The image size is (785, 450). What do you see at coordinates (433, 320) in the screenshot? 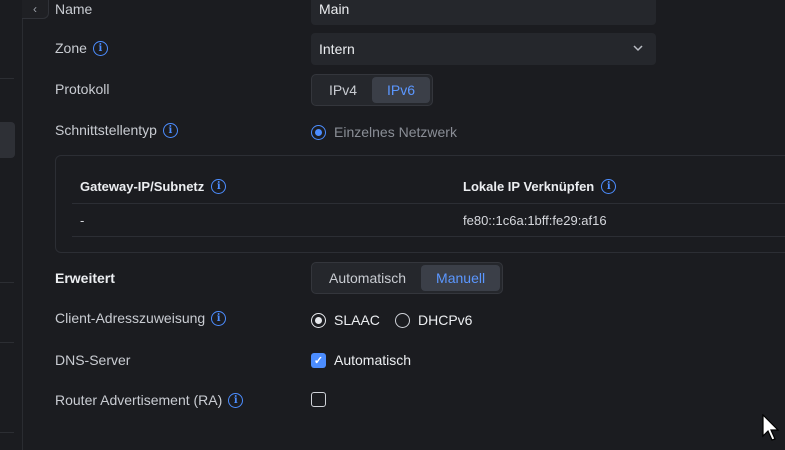
I see `dhcpv6-radio: DHCPv6` at bounding box center [433, 320].